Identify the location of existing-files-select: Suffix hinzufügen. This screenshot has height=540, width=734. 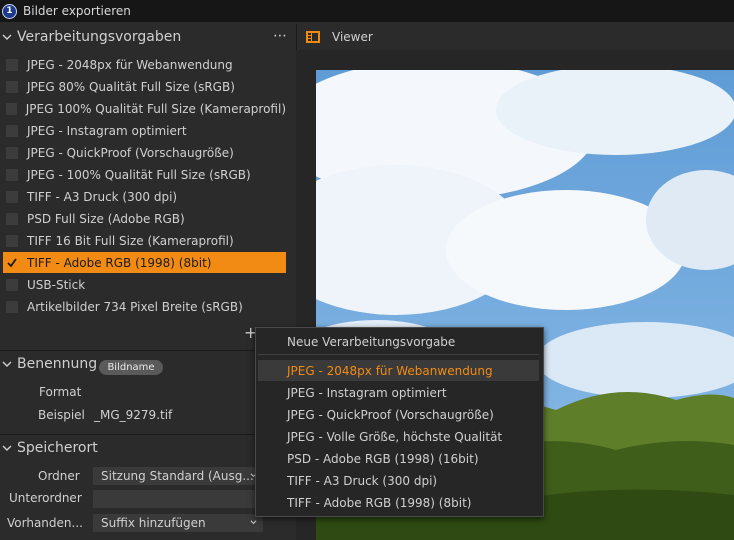
(178, 523).